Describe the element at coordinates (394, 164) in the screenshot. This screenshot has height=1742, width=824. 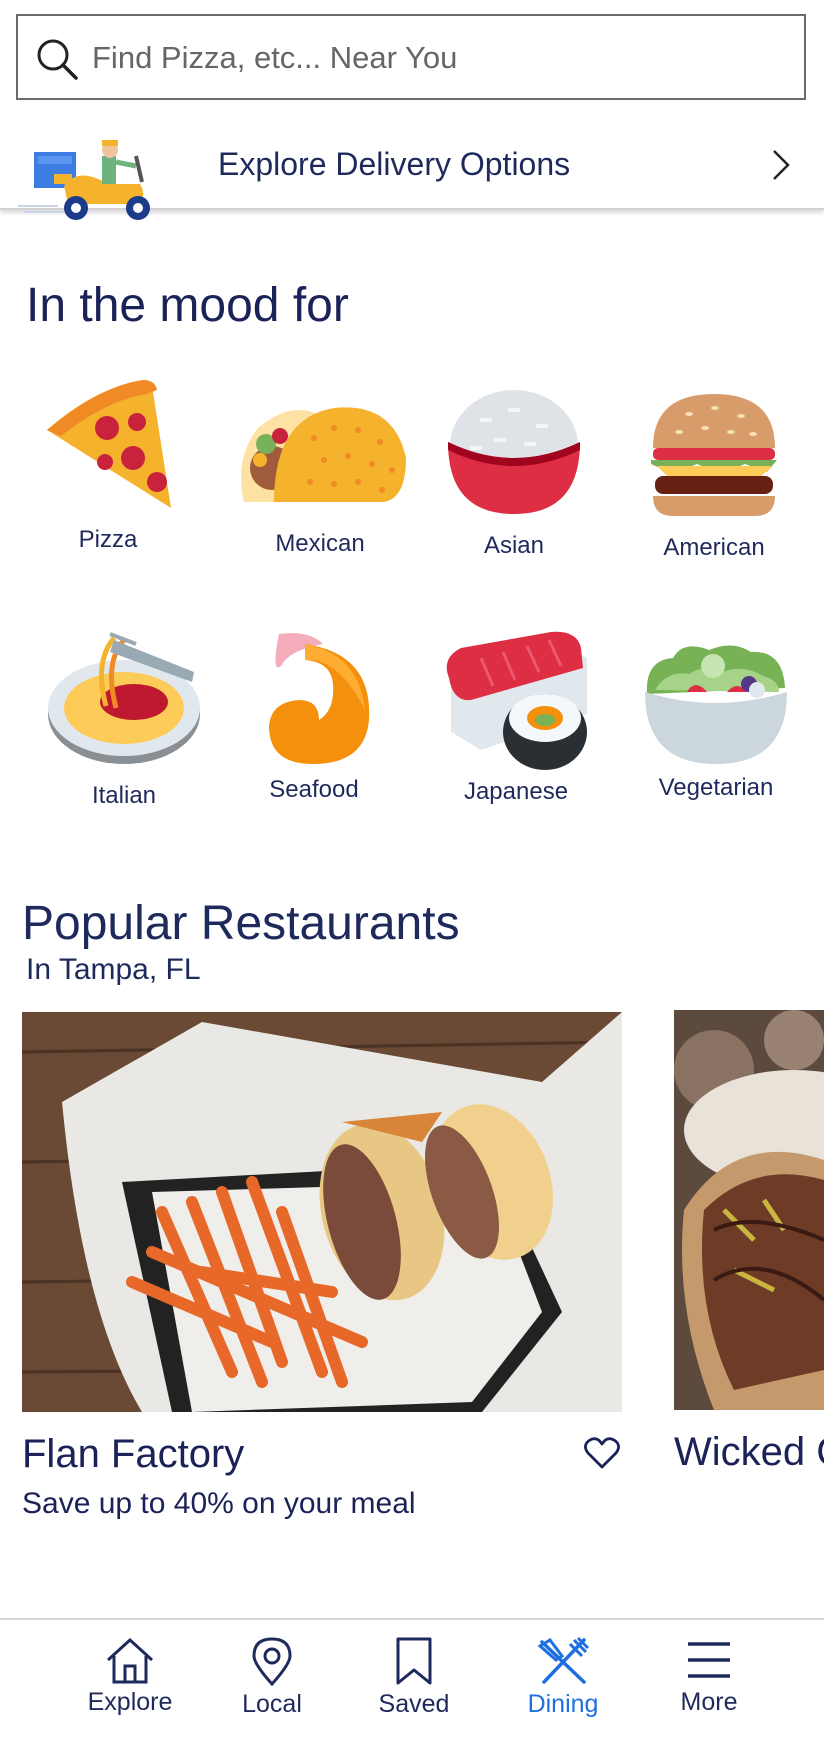
I see `delivery-label: Explore Delivery Options` at that location.